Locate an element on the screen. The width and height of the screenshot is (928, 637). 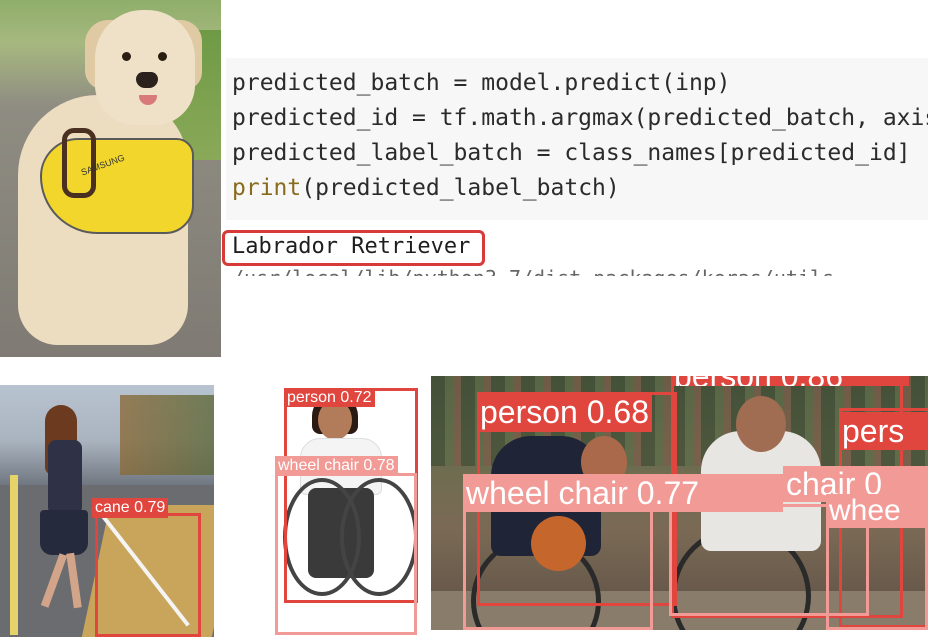
torso is located at coordinates (65, 477).